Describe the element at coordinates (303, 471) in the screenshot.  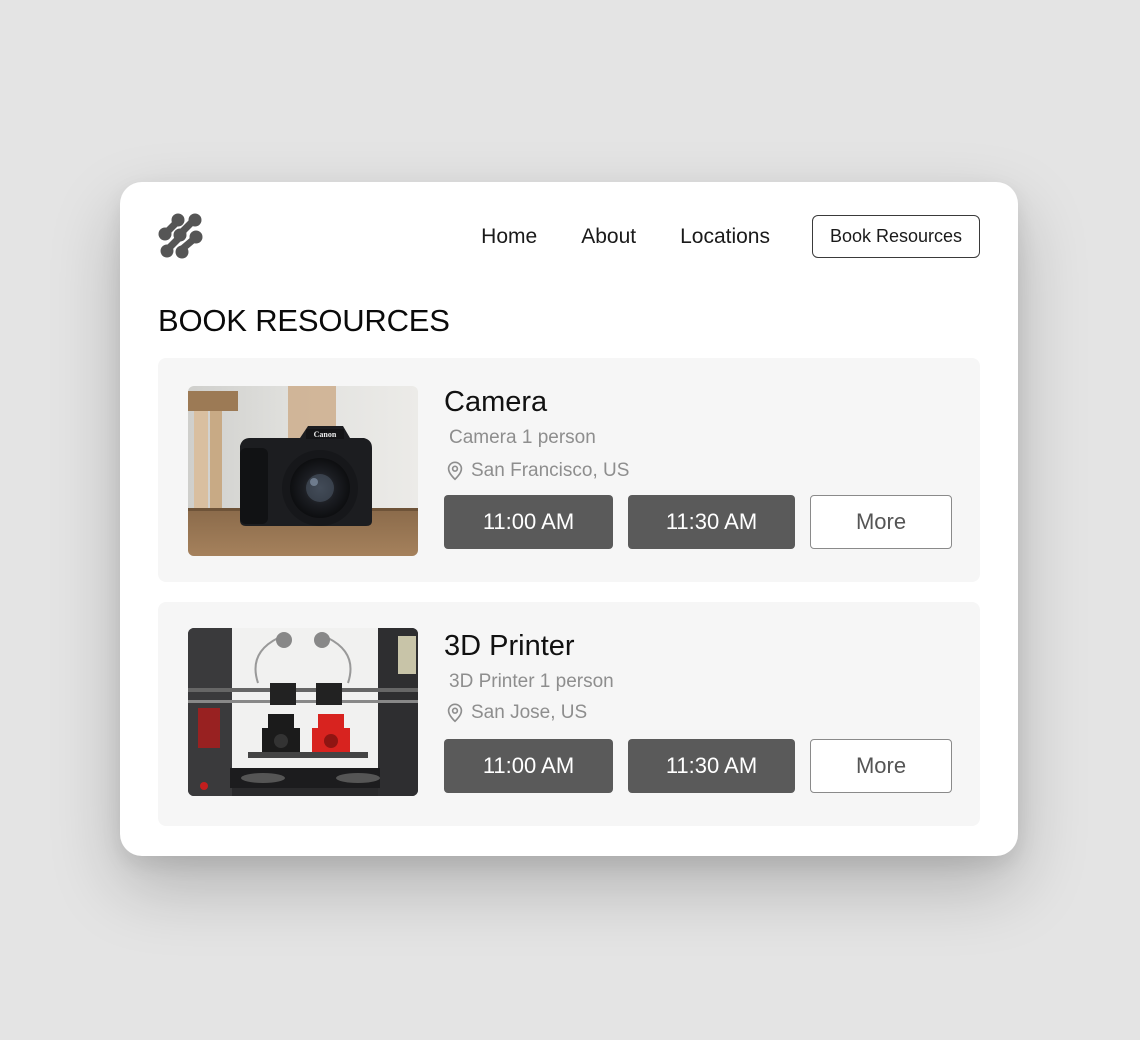
I see `camera-photo: Canon` at that location.